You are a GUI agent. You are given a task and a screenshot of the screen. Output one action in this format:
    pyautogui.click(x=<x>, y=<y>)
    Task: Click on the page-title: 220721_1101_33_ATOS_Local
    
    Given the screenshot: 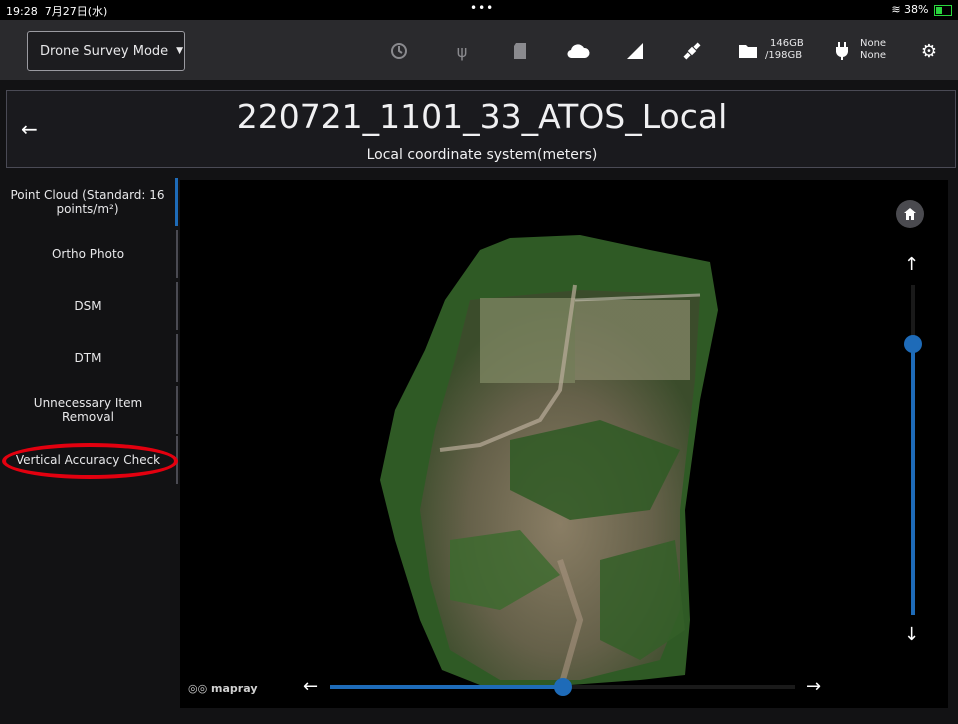 What is the action you would take?
    pyautogui.click(x=482, y=116)
    